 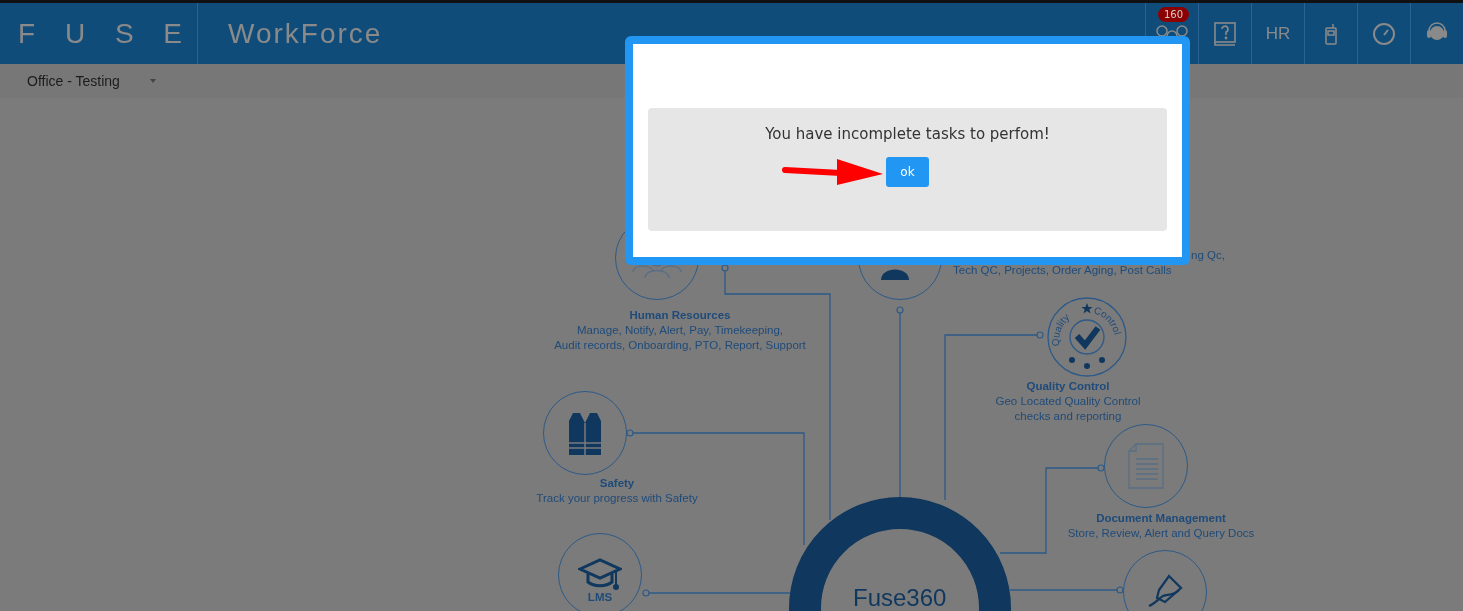 What do you see at coordinates (600, 597) in the screenshot?
I see `module-title: LMS` at bounding box center [600, 597].